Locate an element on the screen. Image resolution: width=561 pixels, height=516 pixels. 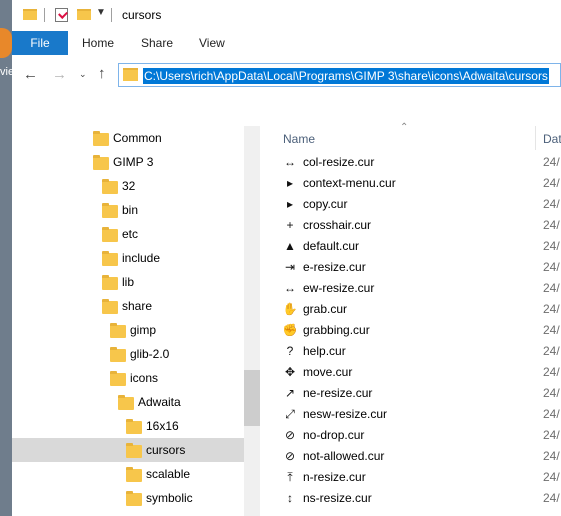
cursor-file-icon: ▲ is located at coordinates (290, 246).